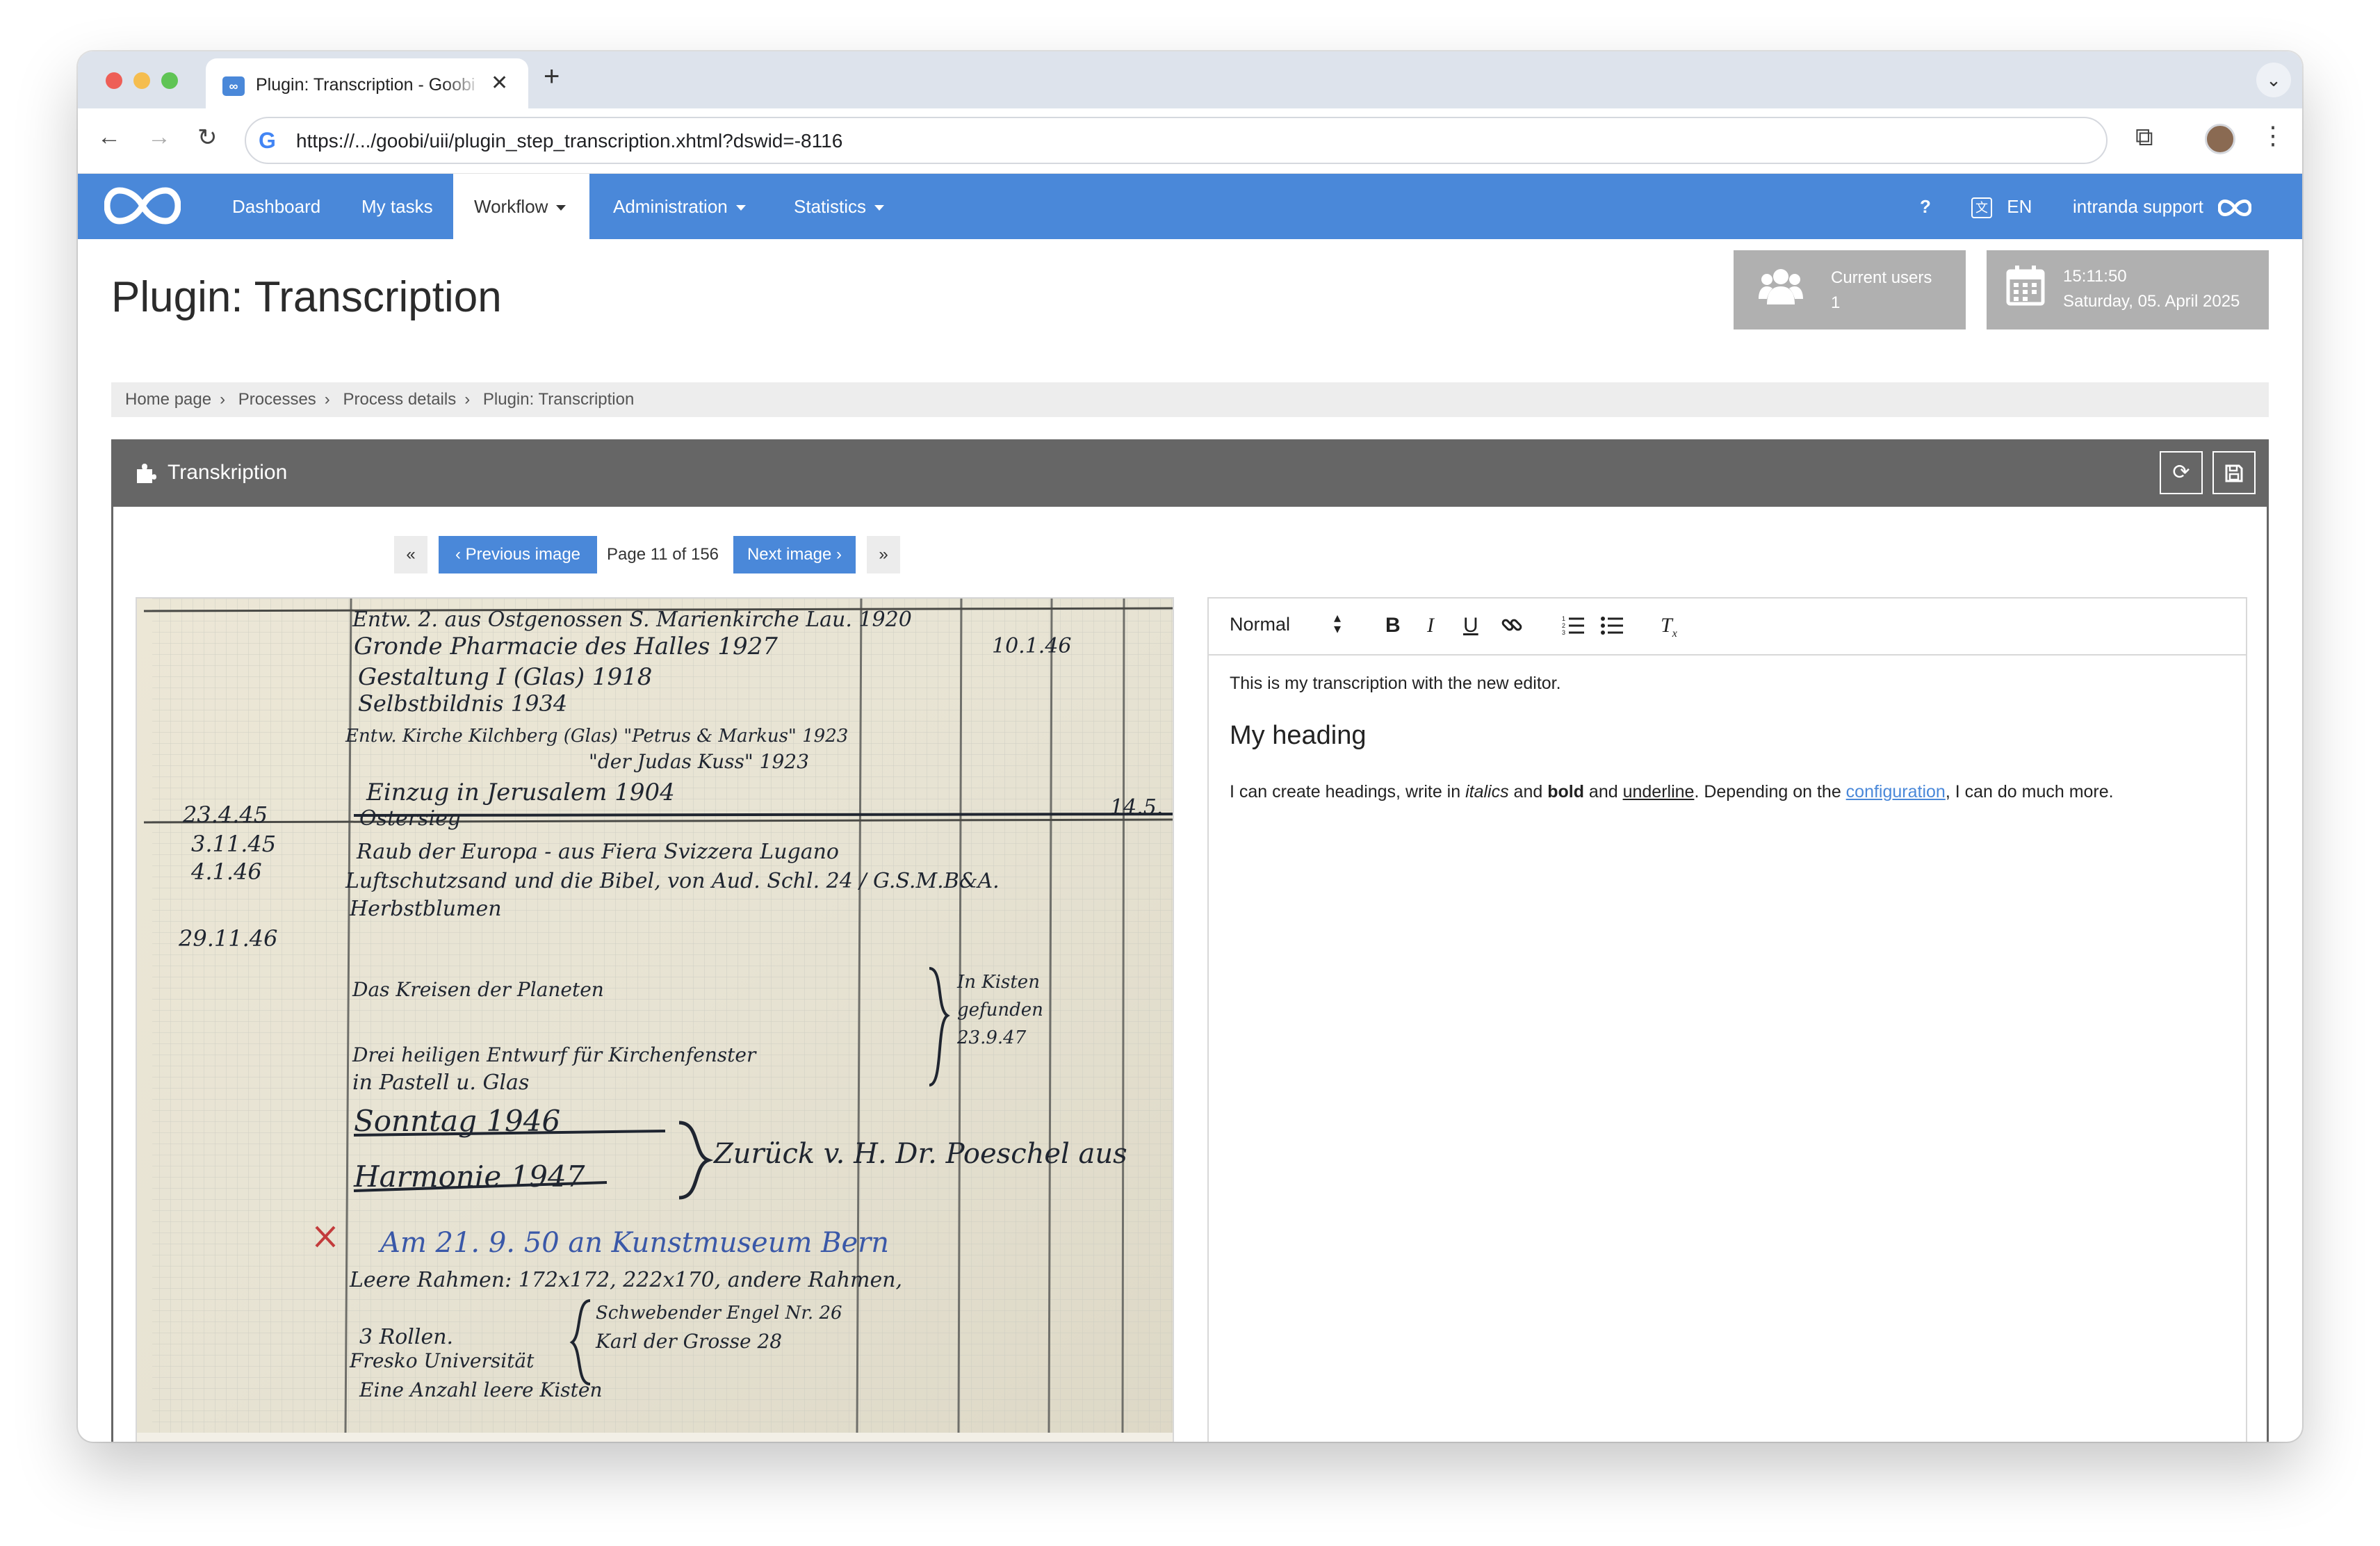  What do you see at coordinates (2025, 286) in the screenshot?
I see `calendar-icon` at bounding box center [2025, 286].